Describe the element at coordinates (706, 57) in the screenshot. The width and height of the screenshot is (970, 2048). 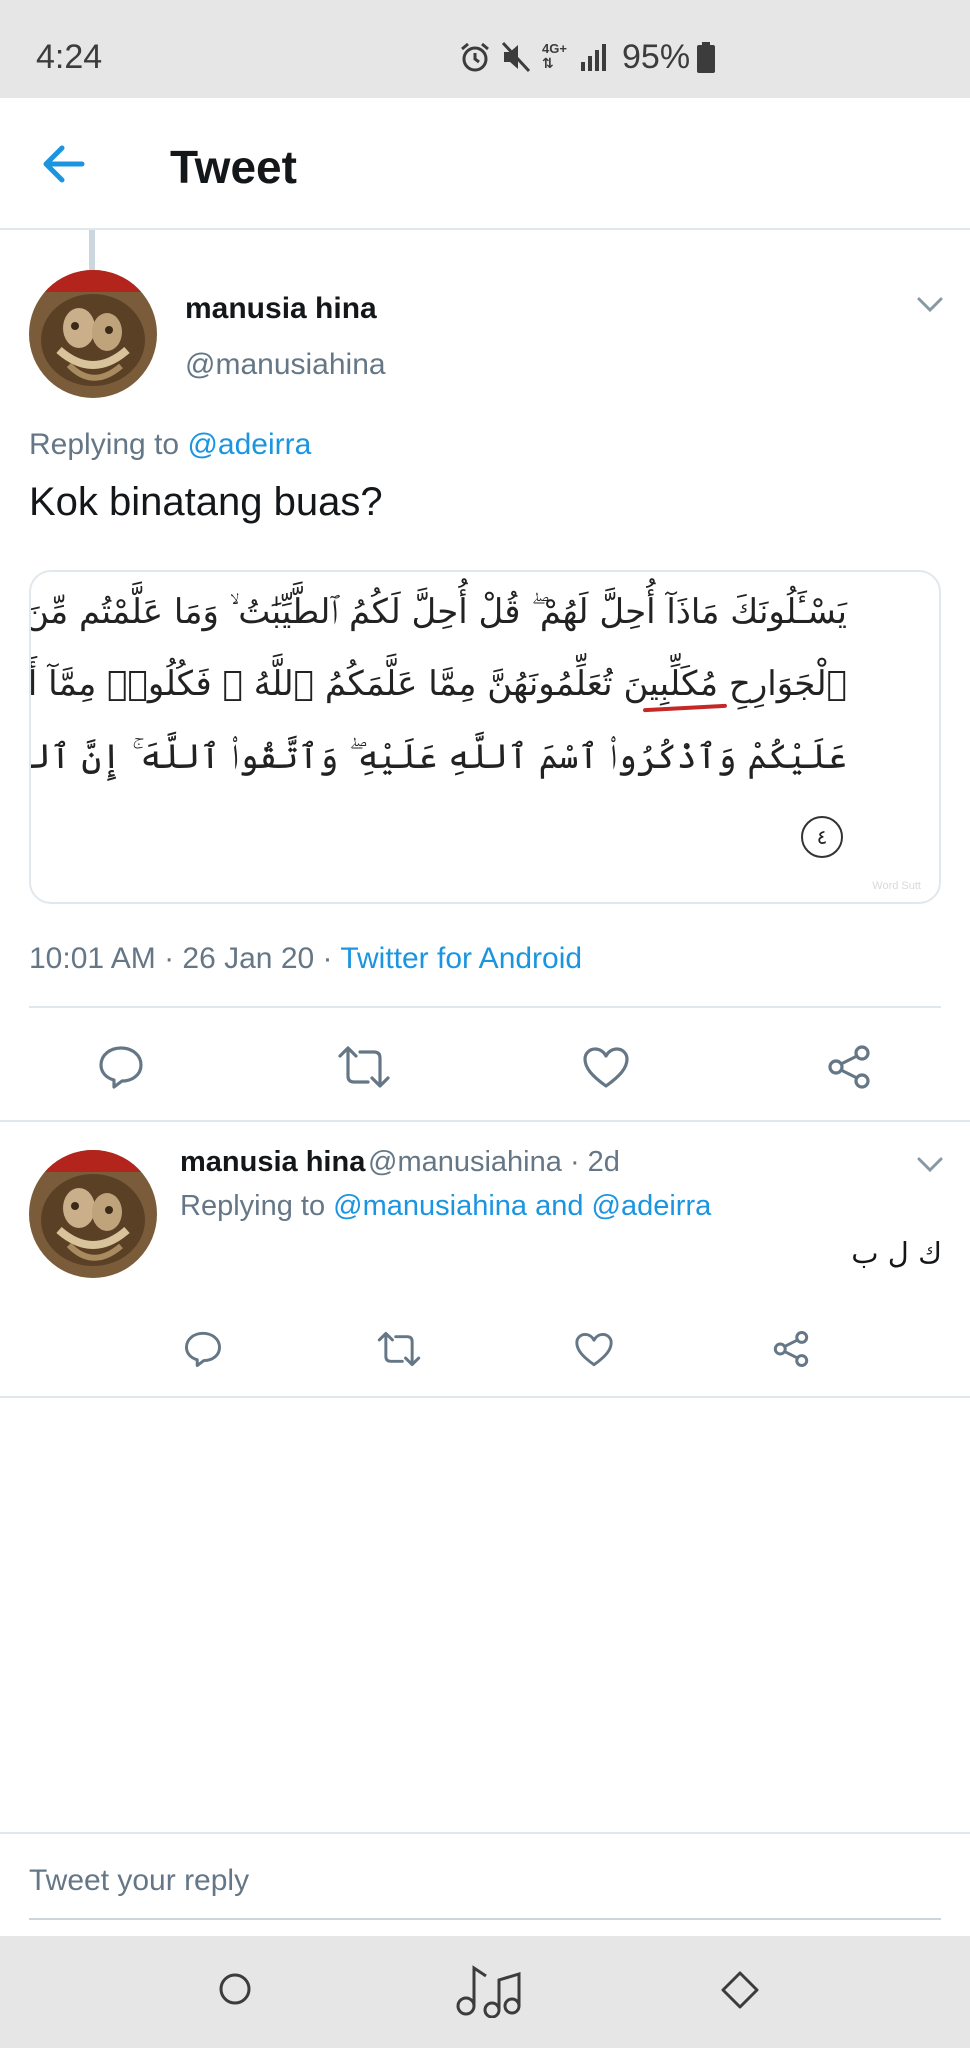
I see `battery-icon` at that location.